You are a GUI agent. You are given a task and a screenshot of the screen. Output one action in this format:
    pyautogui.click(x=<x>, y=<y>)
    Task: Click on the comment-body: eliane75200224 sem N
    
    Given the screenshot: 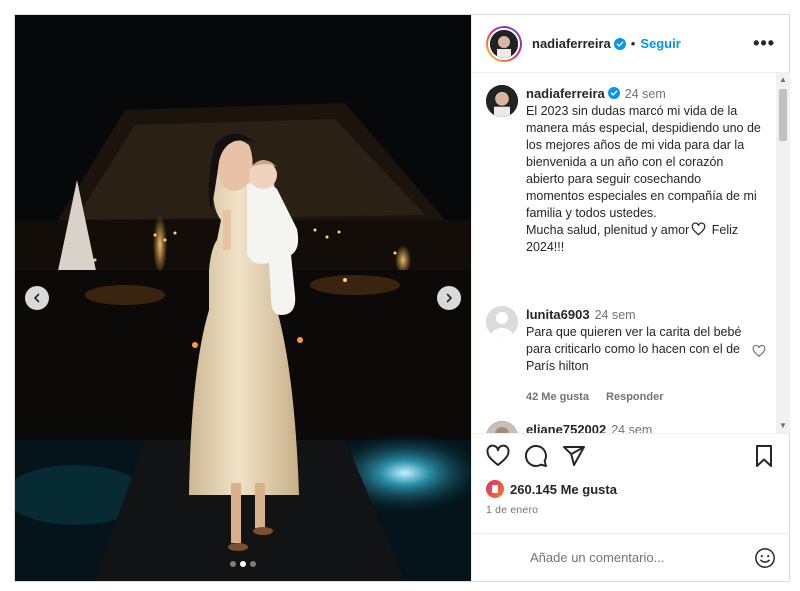 What is the action you would take?
    pyautogui.click(x=636, y=427)
    